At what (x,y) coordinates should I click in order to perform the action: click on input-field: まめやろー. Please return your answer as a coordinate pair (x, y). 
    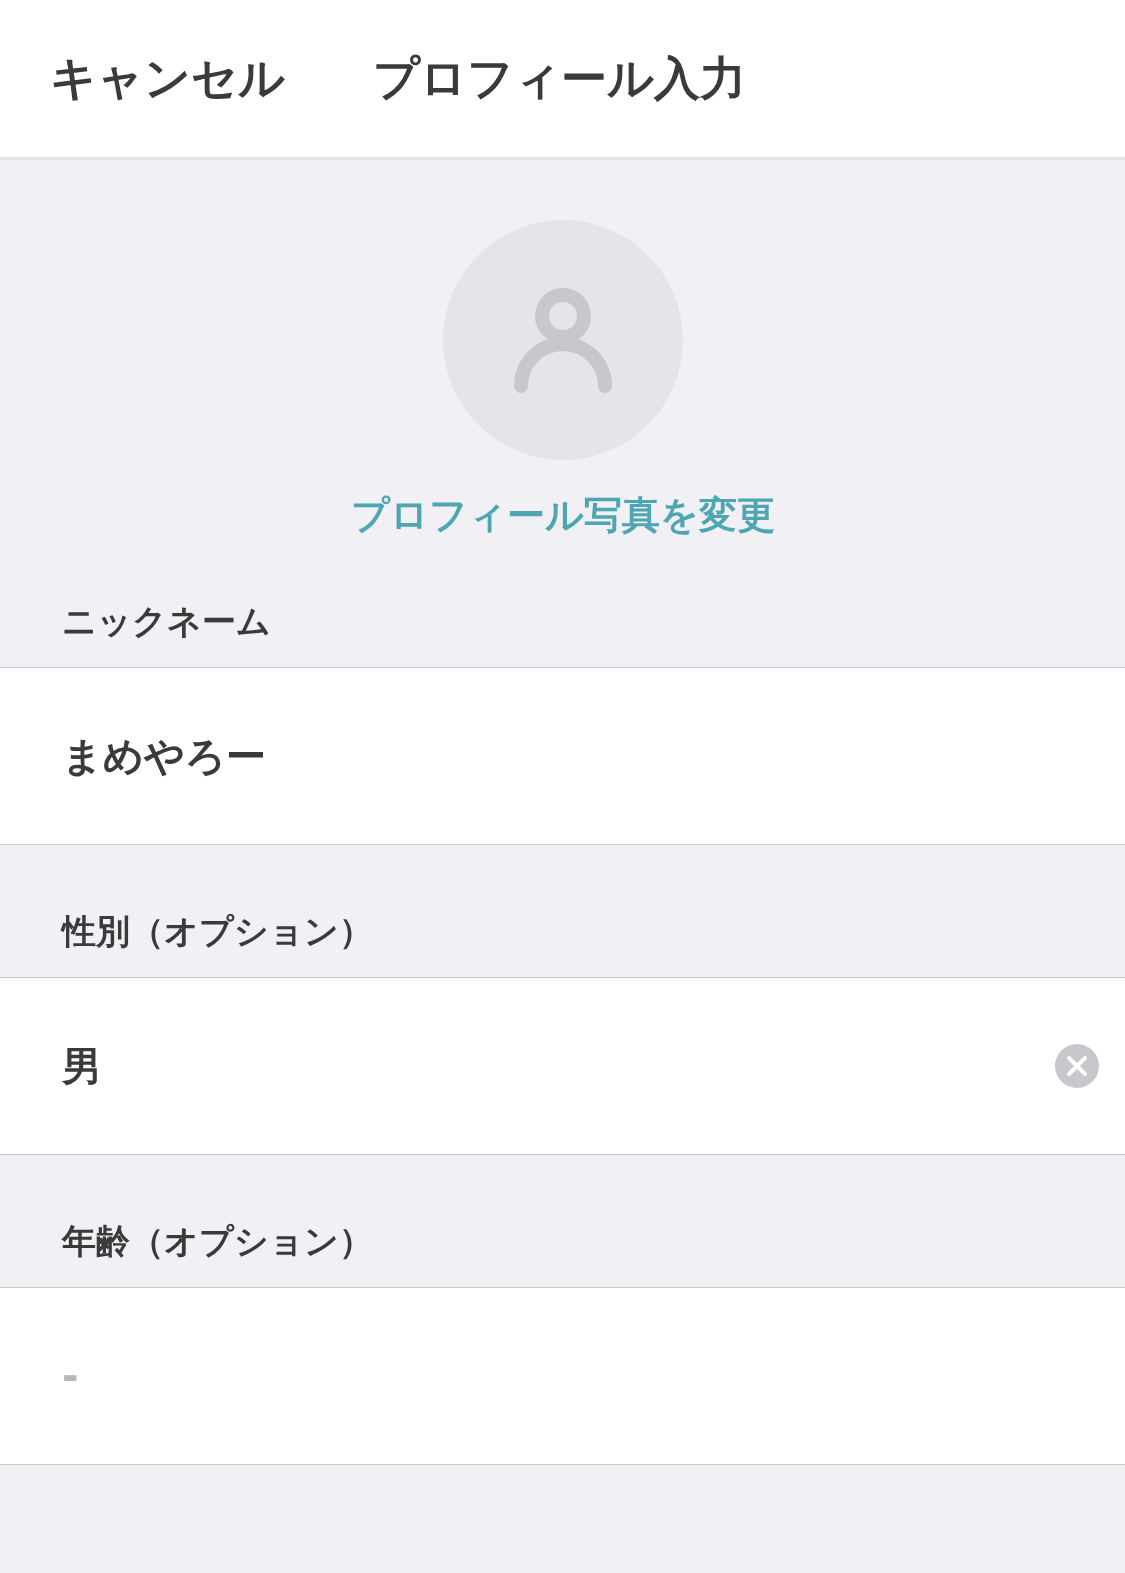
    Looking at the image, I should click on (580, 756).